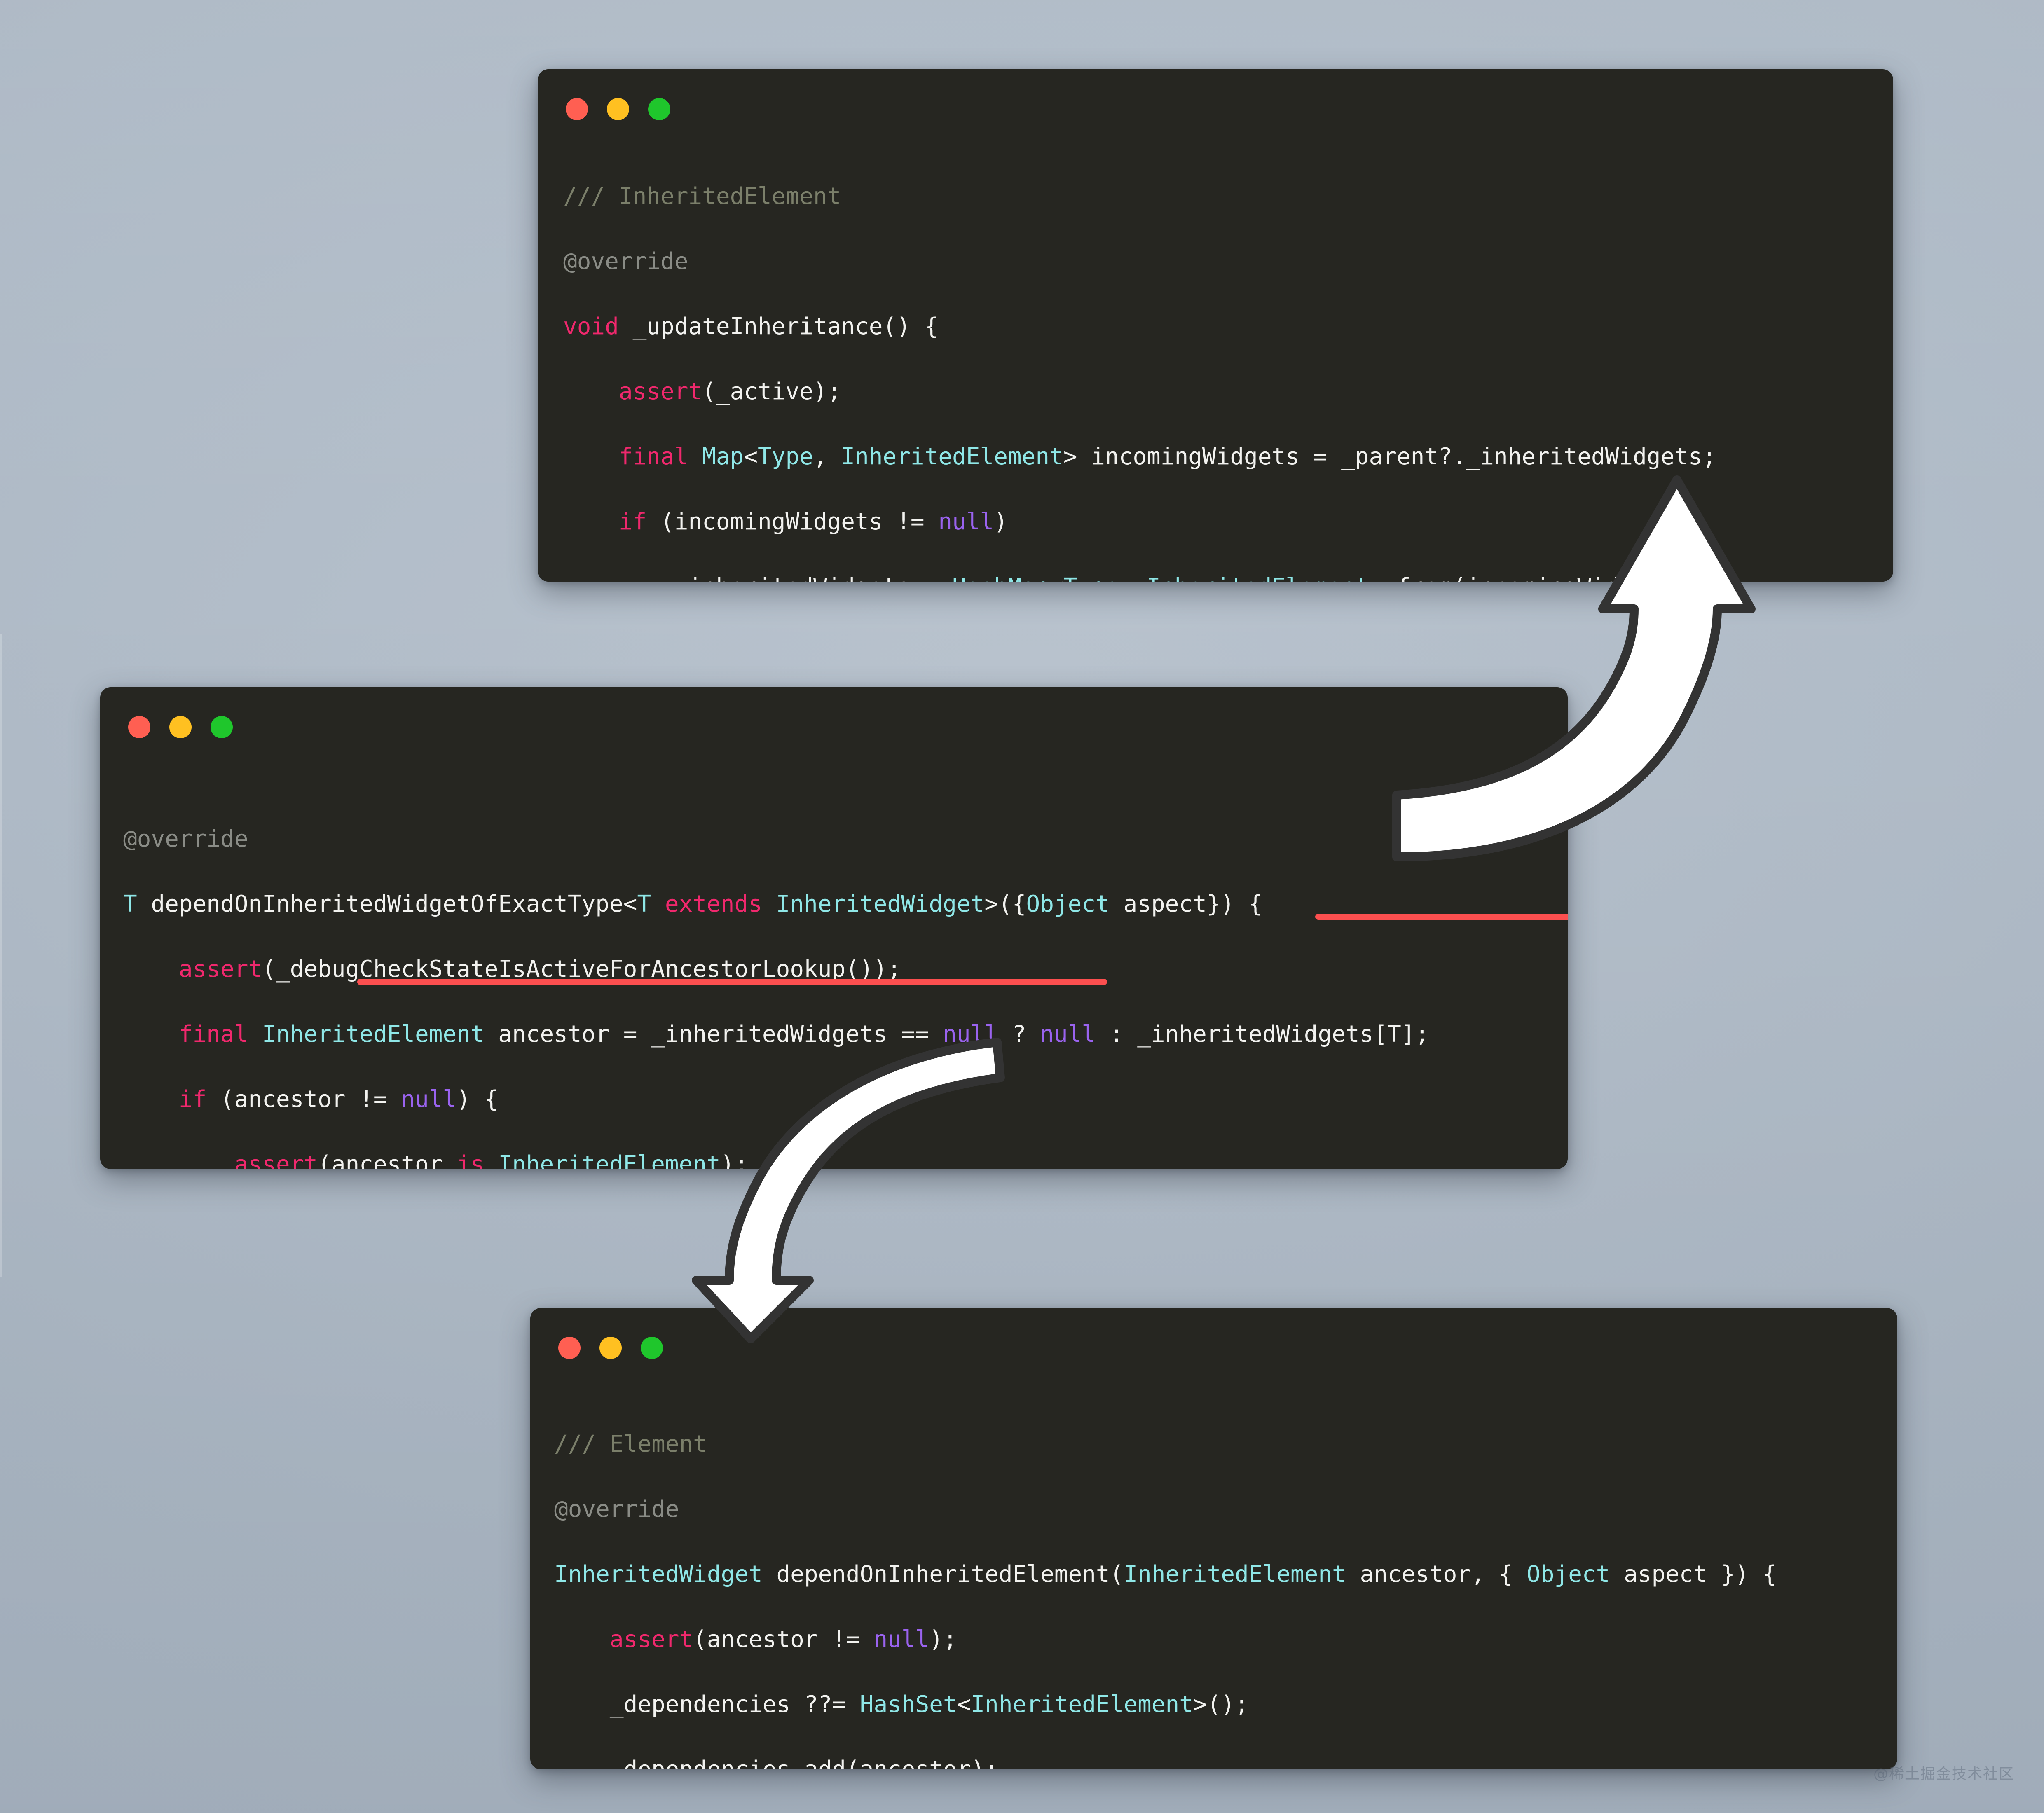  What do you see at coordinates (1219, 1444) in the screenshot?
I see `code-line: /// Element` at bounding box center [1219, 1444].